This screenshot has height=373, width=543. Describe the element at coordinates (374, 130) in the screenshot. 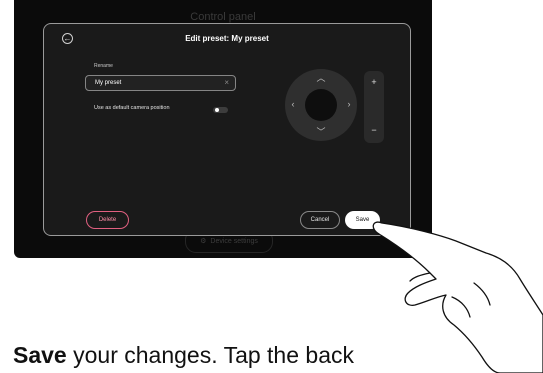

I see `zoom-out-button: −` at that location.